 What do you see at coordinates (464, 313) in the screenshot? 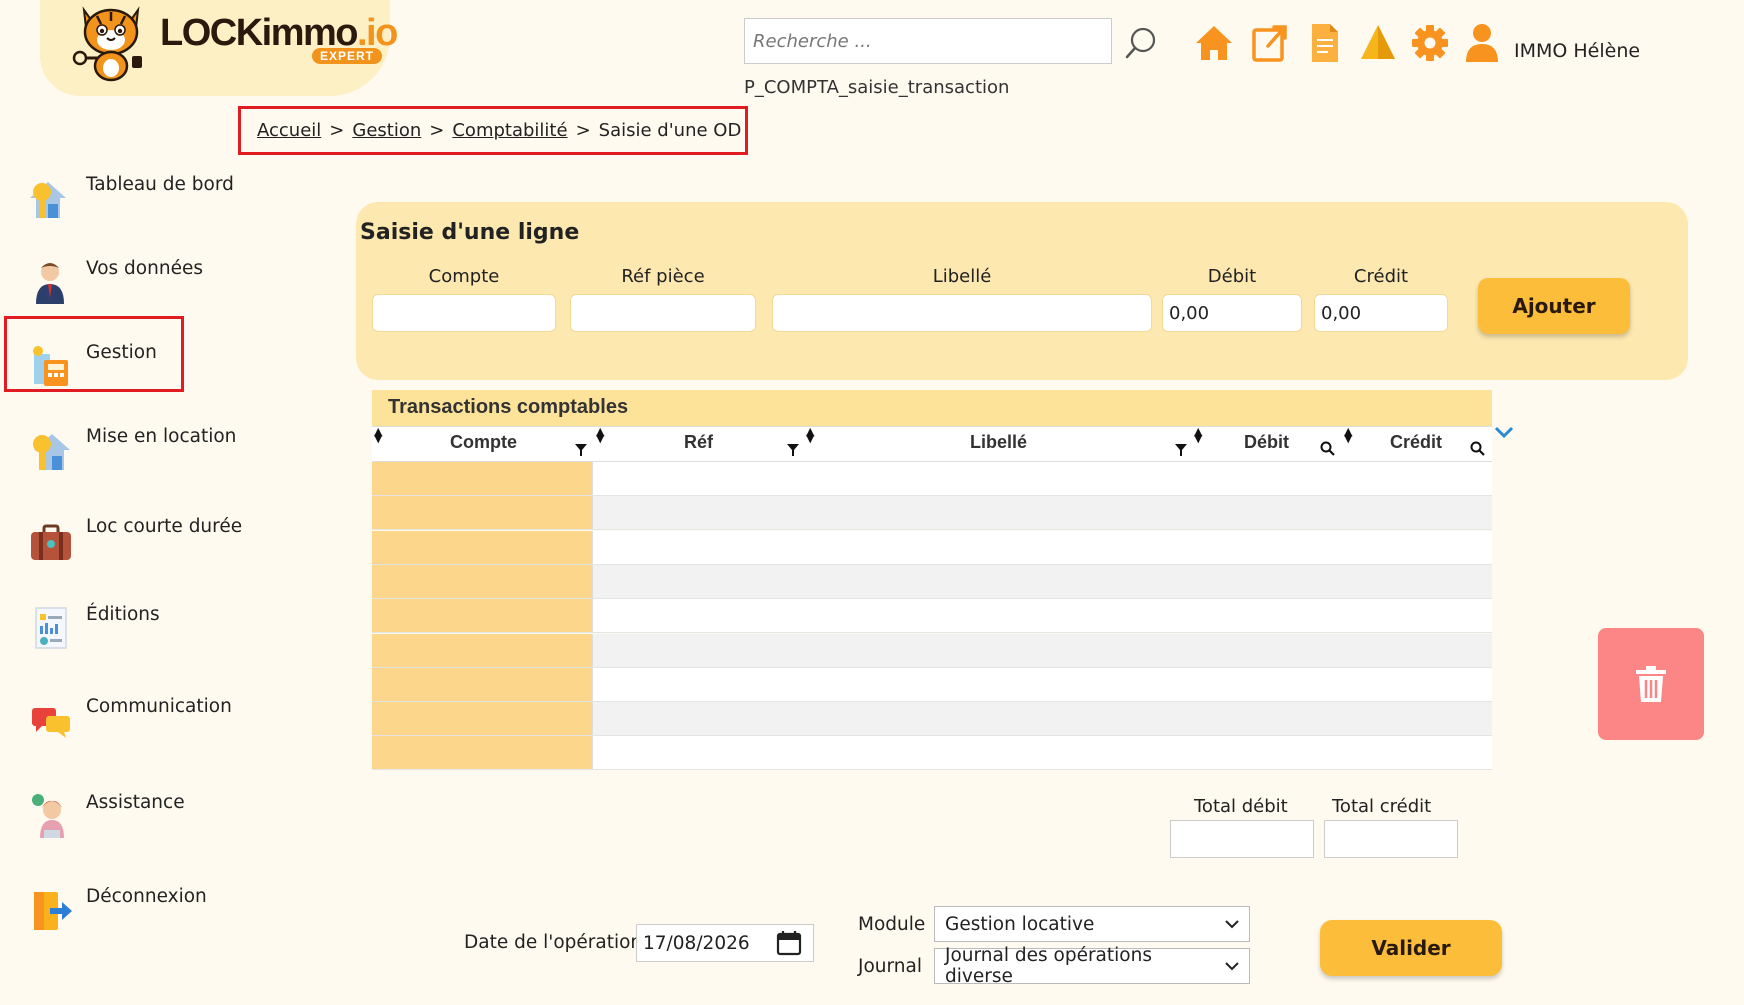
I see `compte-input` at bounding box center [464, 313].